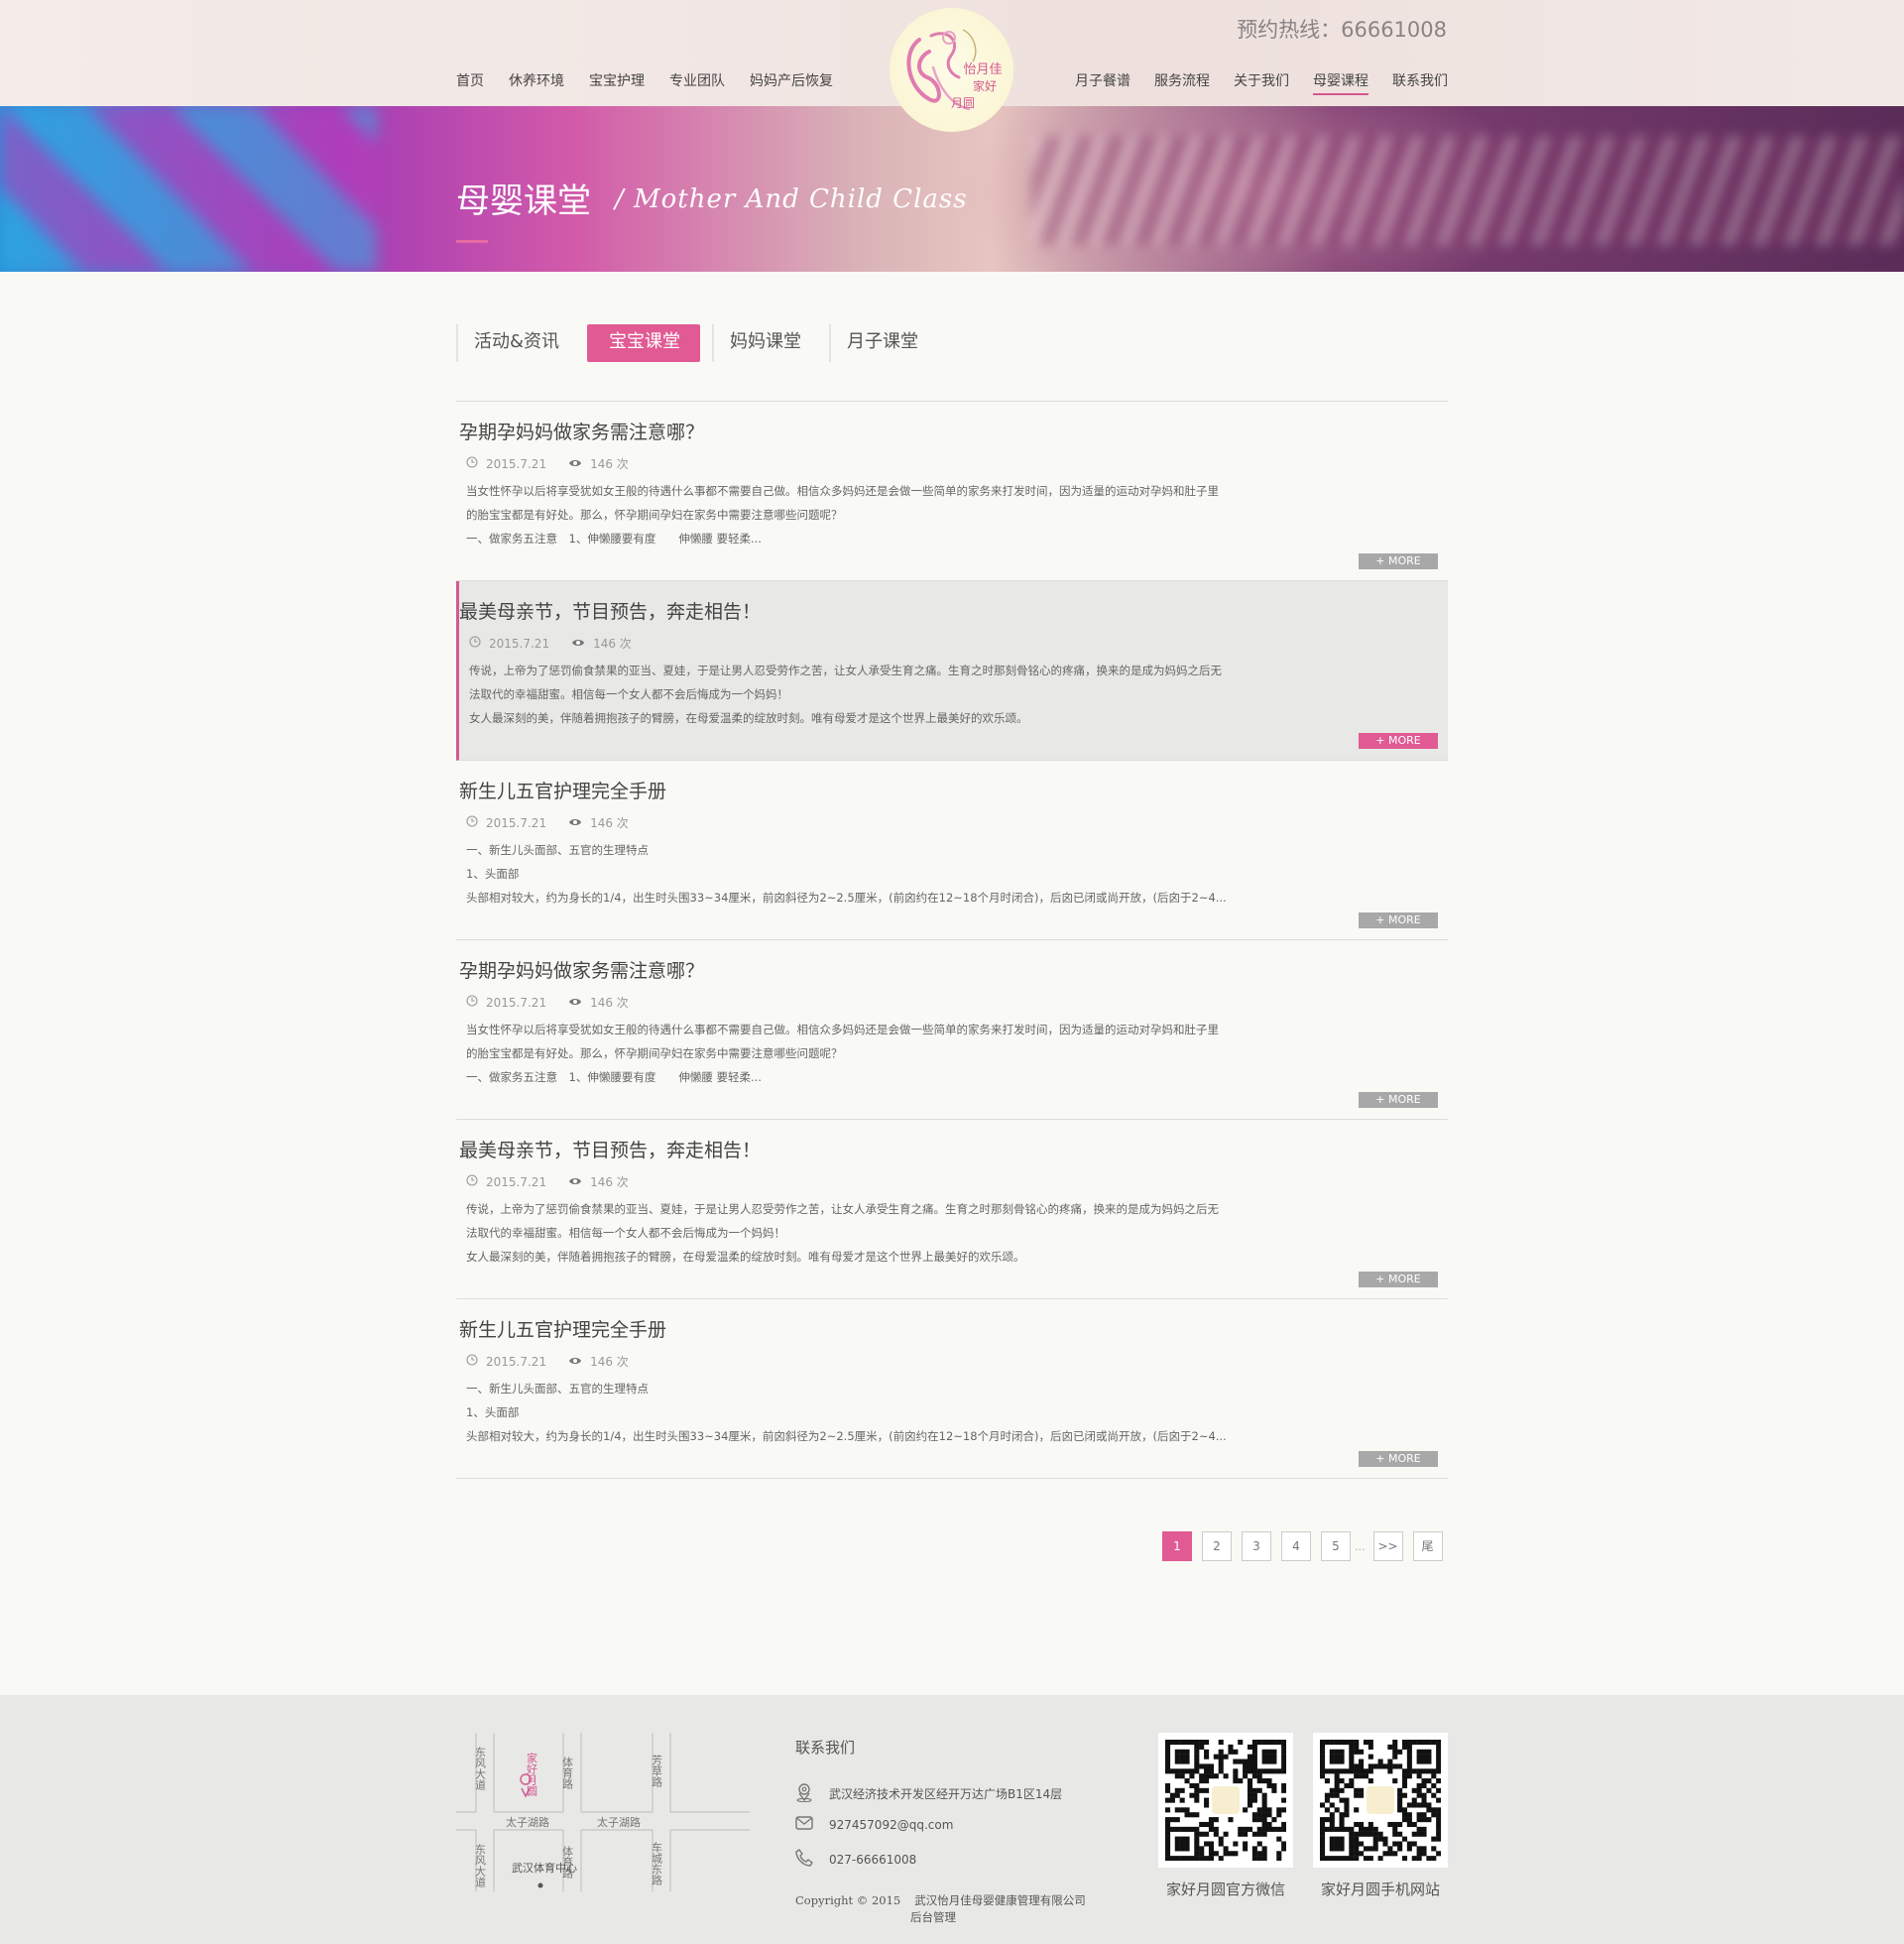 Image resolution: width=1904 pixels, height=1944 pixels. I want to click on wechat-qr-label: 家好月圆官方微信, so click(1225, 1889).